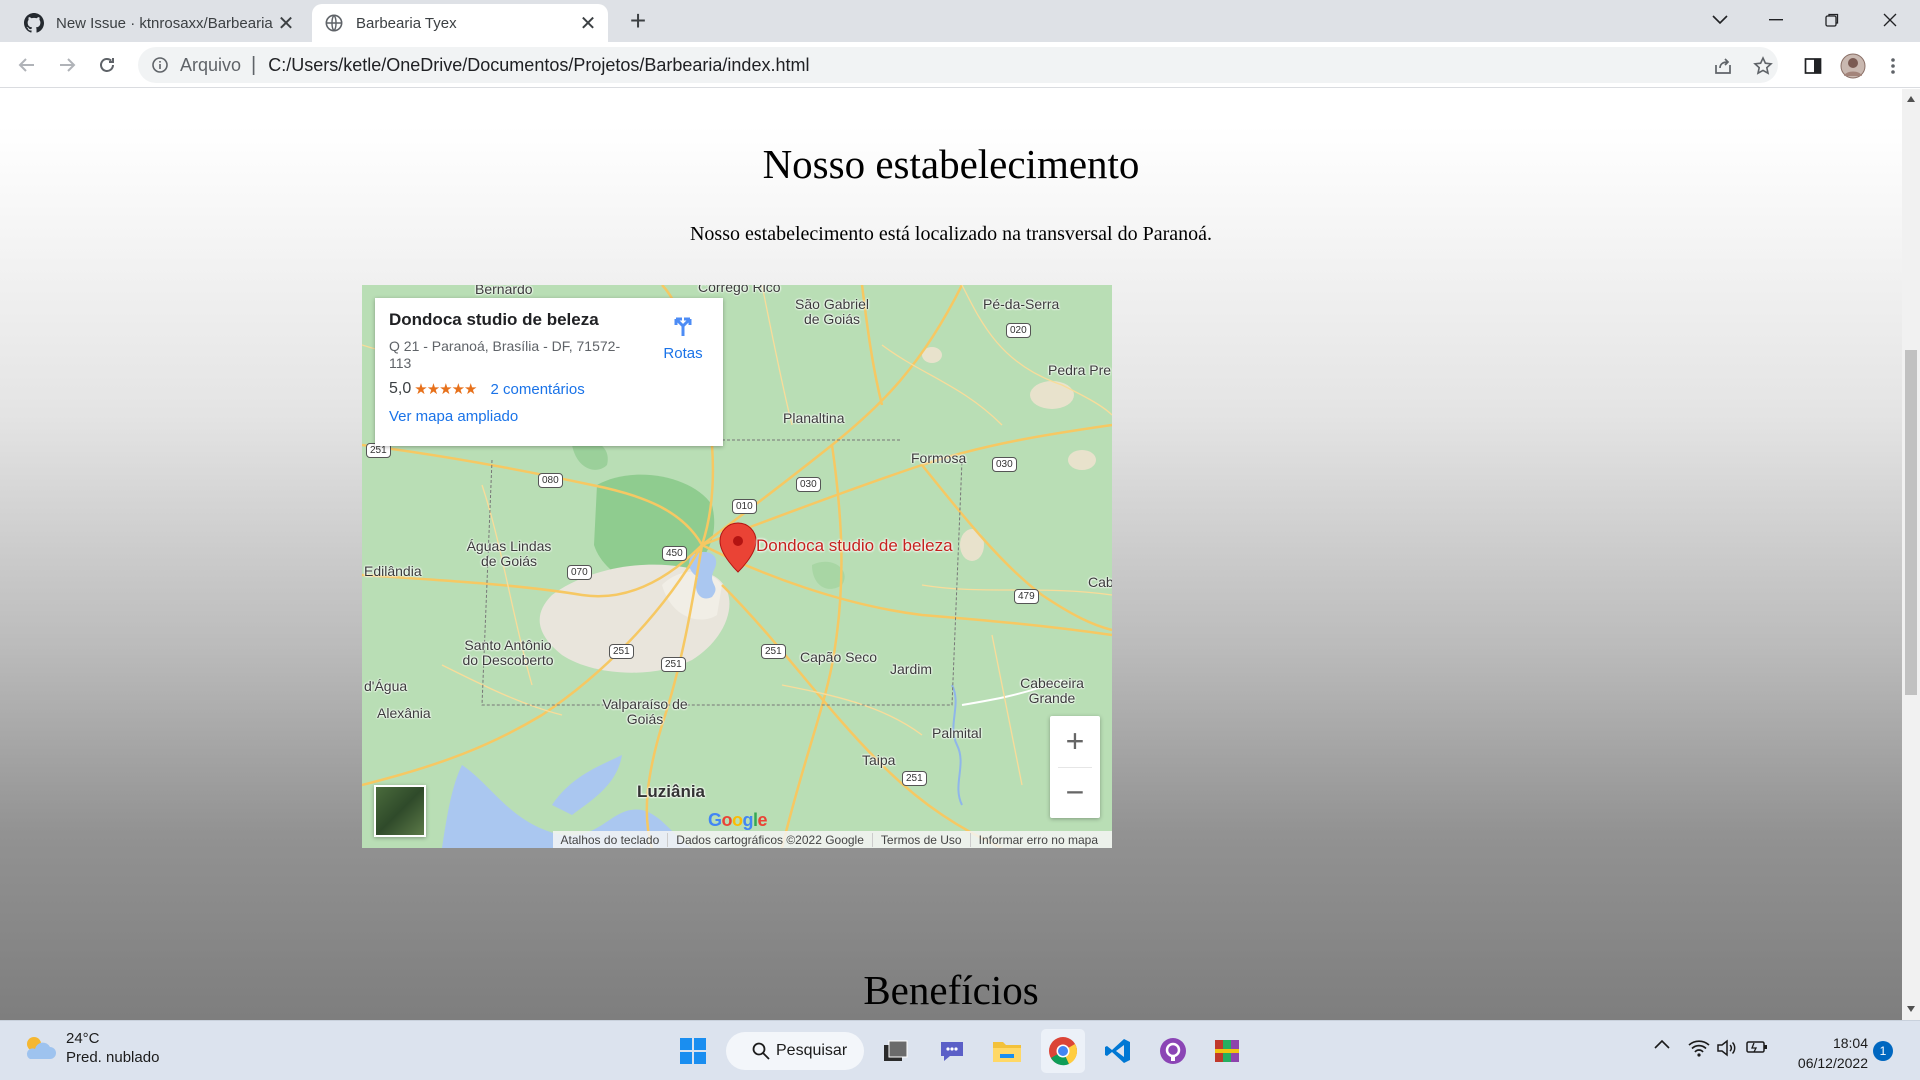 The height and width of the screenshot is (1080, 1920). I want to click on tab-new-issue: New Issue · ktnrosaxx/Barbearia ✕, so click(160, 23).